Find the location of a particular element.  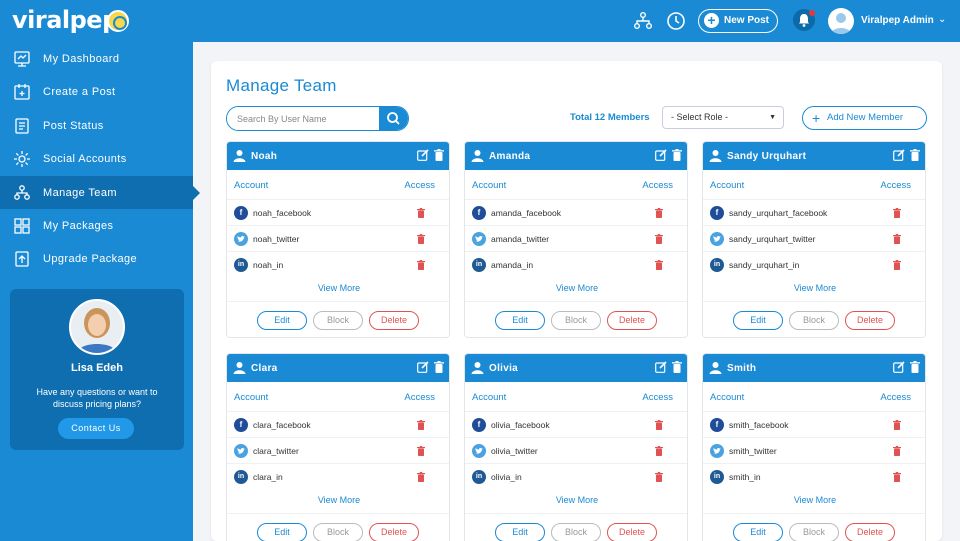

person-icon is located at coordinates (715, 368).